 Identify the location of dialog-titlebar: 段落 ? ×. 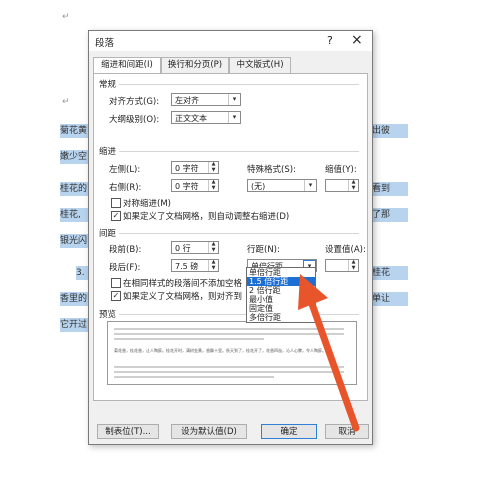
(230, 41).